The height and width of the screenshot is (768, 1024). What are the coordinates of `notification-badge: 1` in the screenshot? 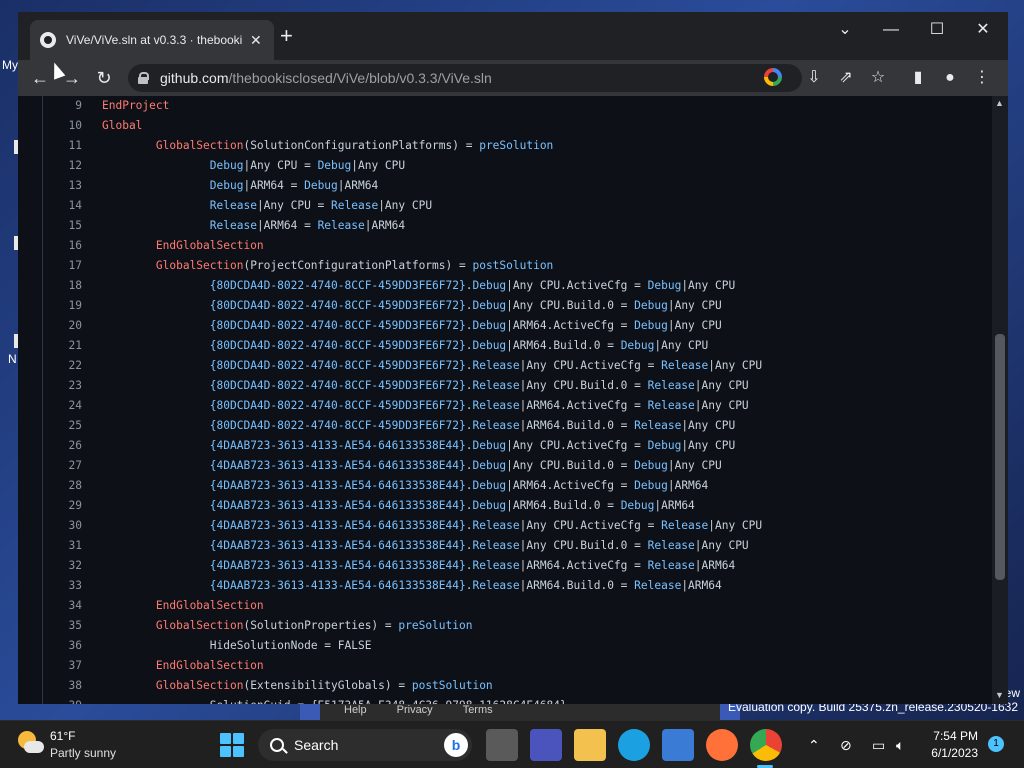 It's located at (996, 744).